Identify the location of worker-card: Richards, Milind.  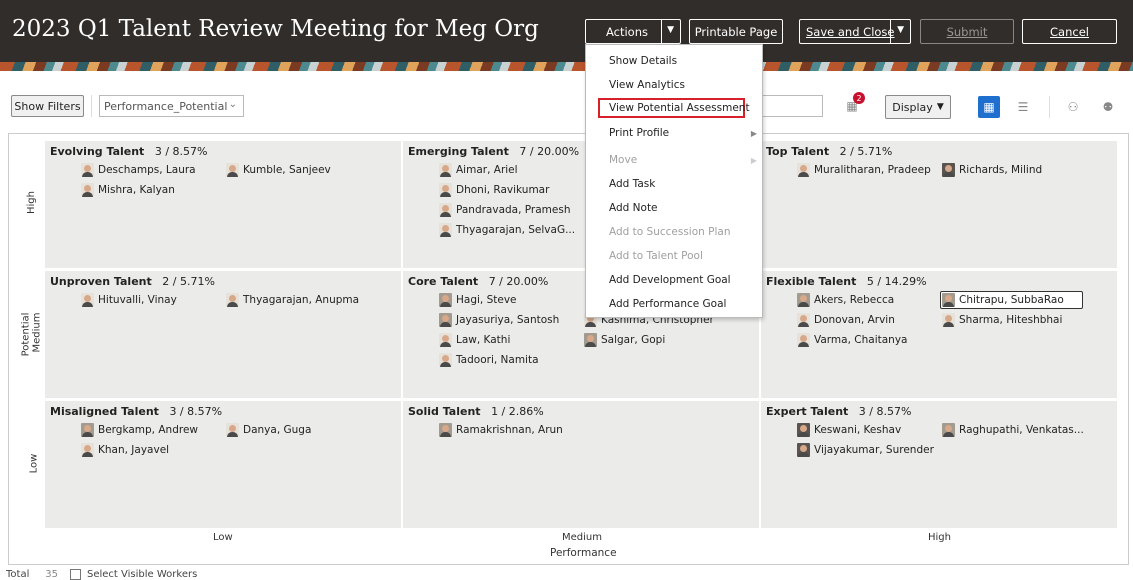
(992, 170).